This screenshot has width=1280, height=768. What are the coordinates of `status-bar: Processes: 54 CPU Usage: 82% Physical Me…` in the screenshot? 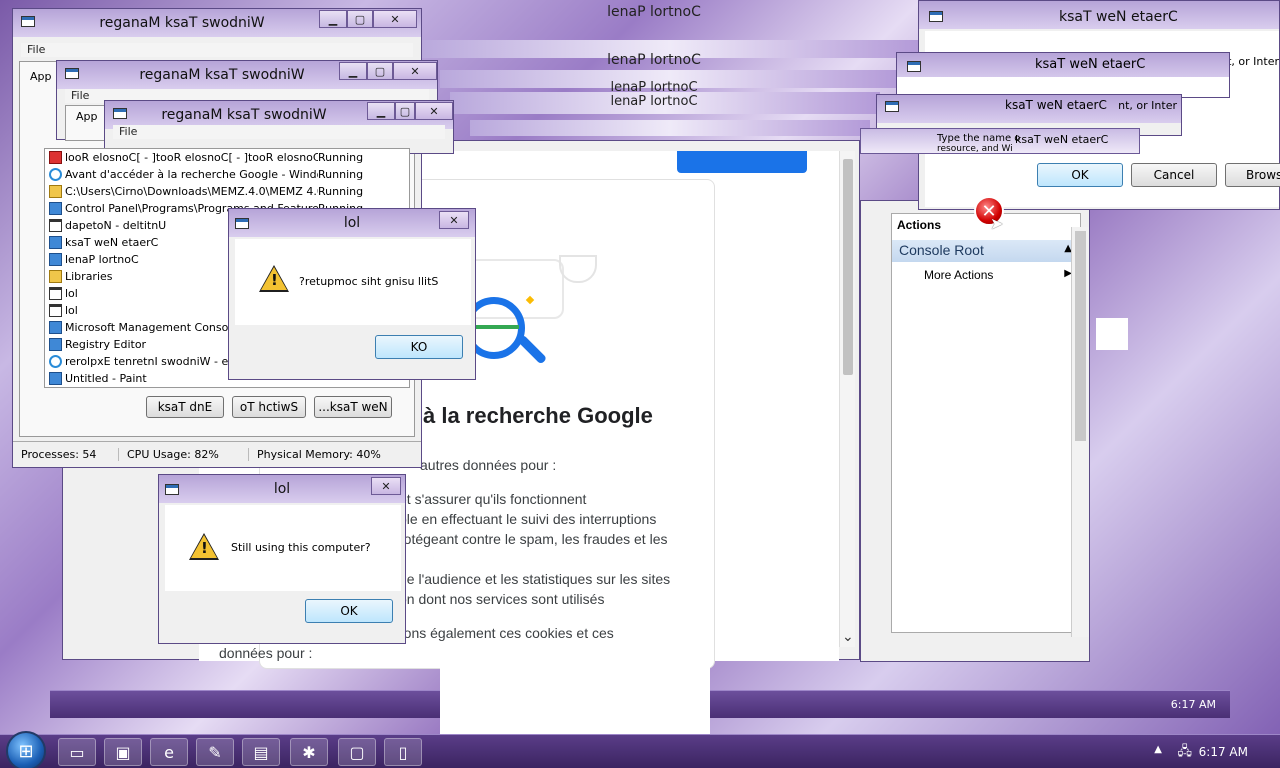 It's located at (217, 454).